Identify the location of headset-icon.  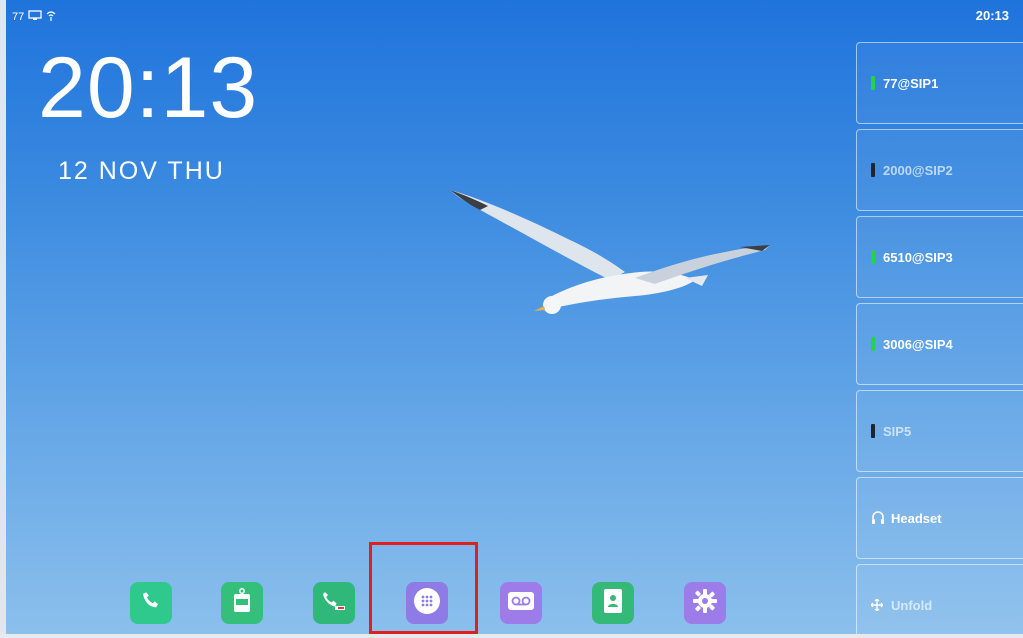
(878, 518).